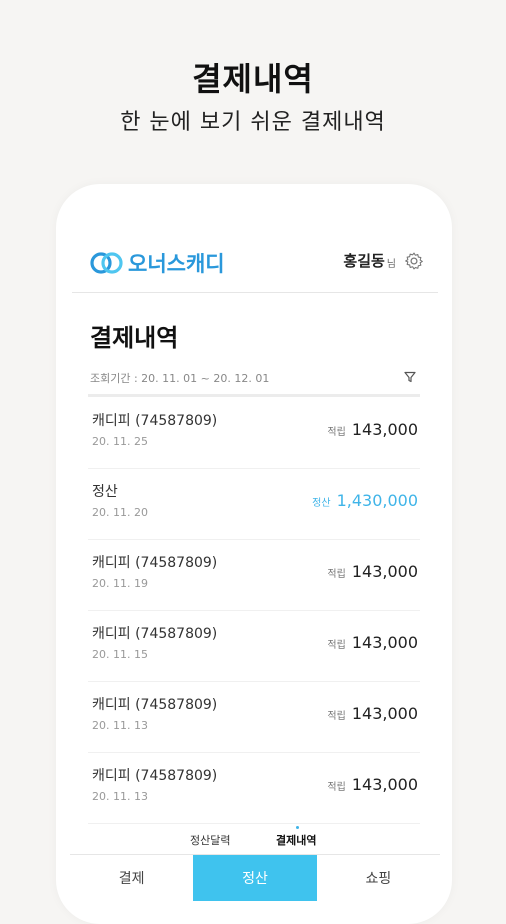  I want to click on bottom-nav: 결제 정산 쇼핑, so click(255, 877).